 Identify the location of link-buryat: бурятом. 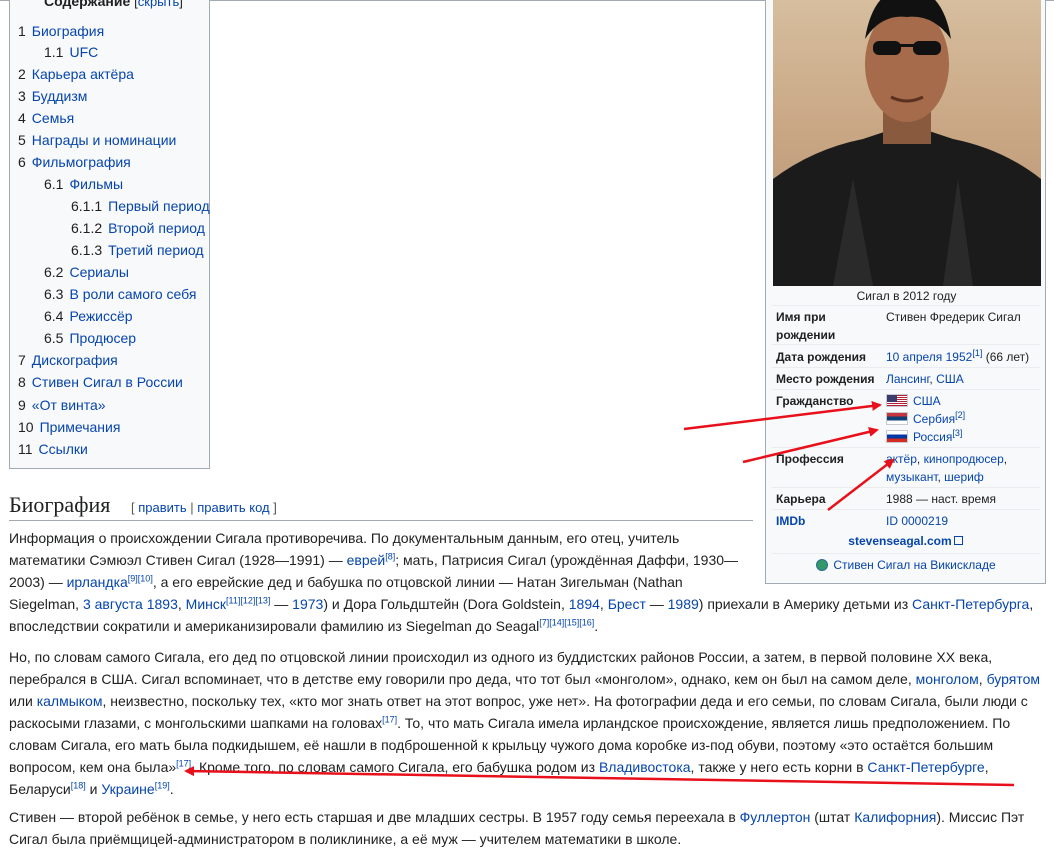
(1013, 679).